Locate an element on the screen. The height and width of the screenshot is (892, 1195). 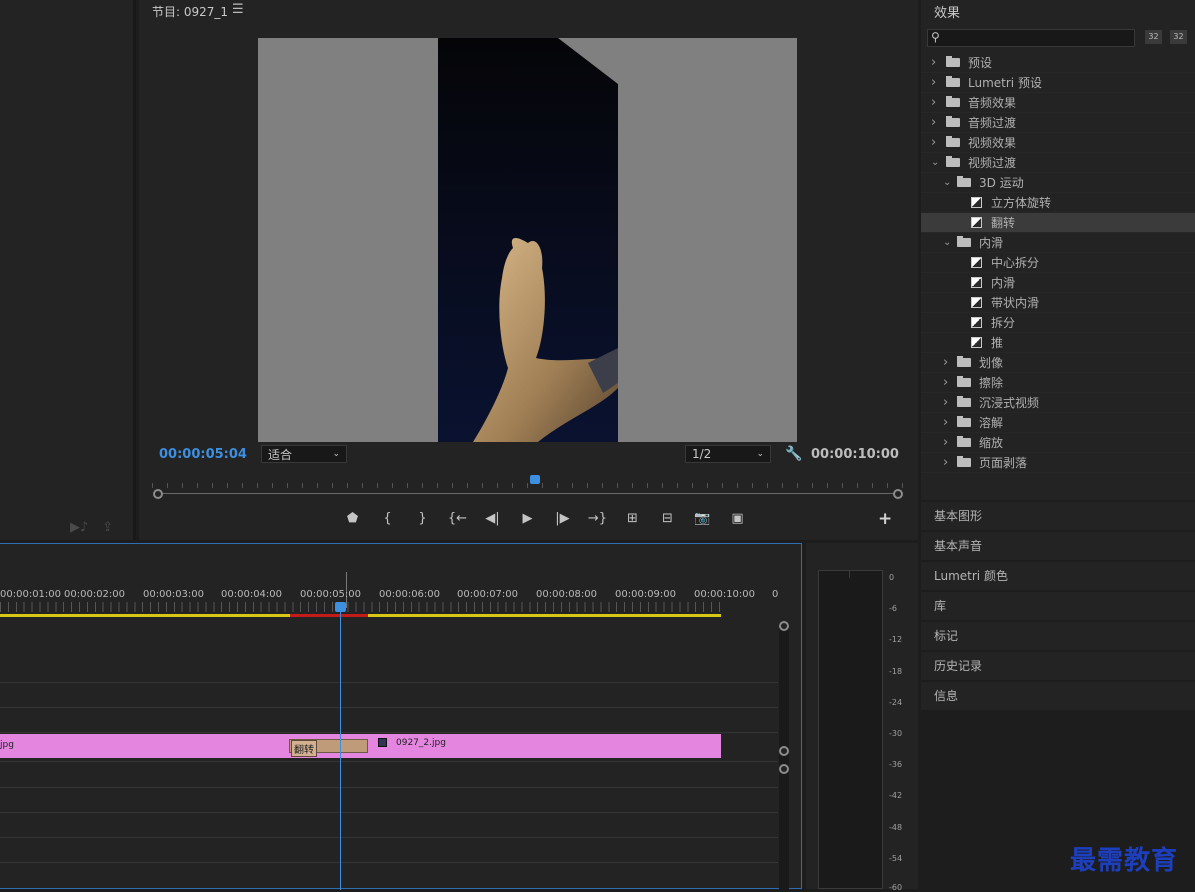
step-back-icon: ◀| is located at coordinates (492, 519).